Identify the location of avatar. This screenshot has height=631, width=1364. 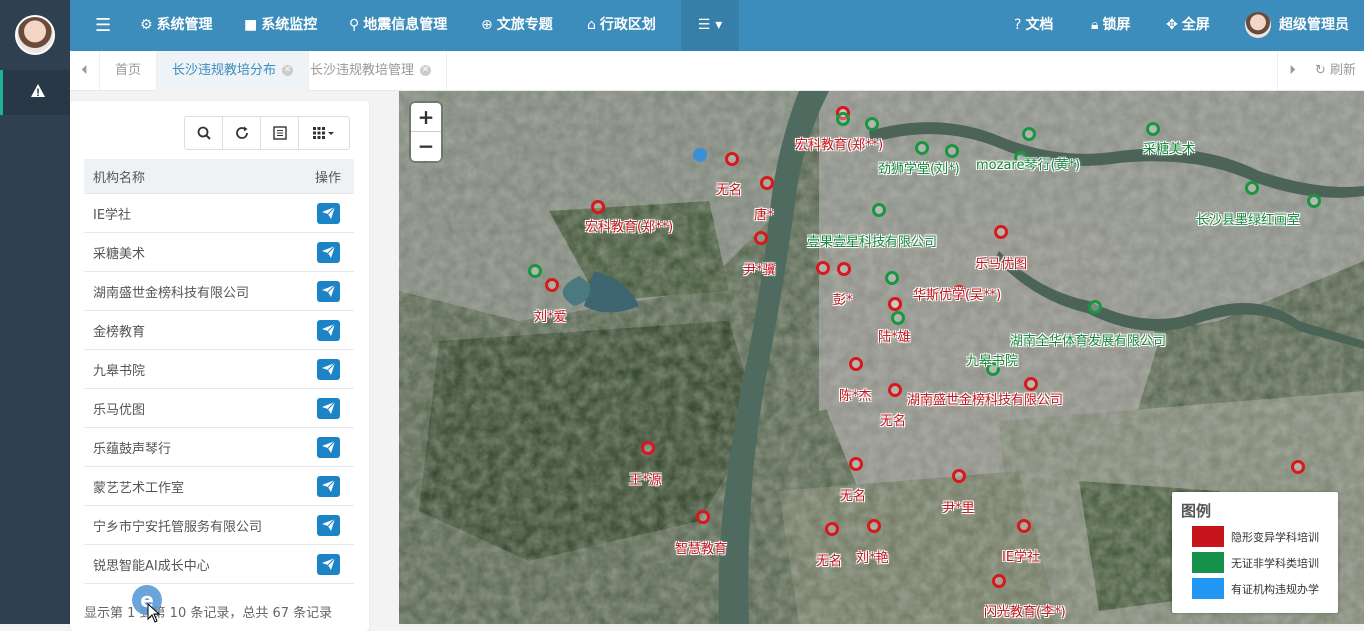
(35, 35).